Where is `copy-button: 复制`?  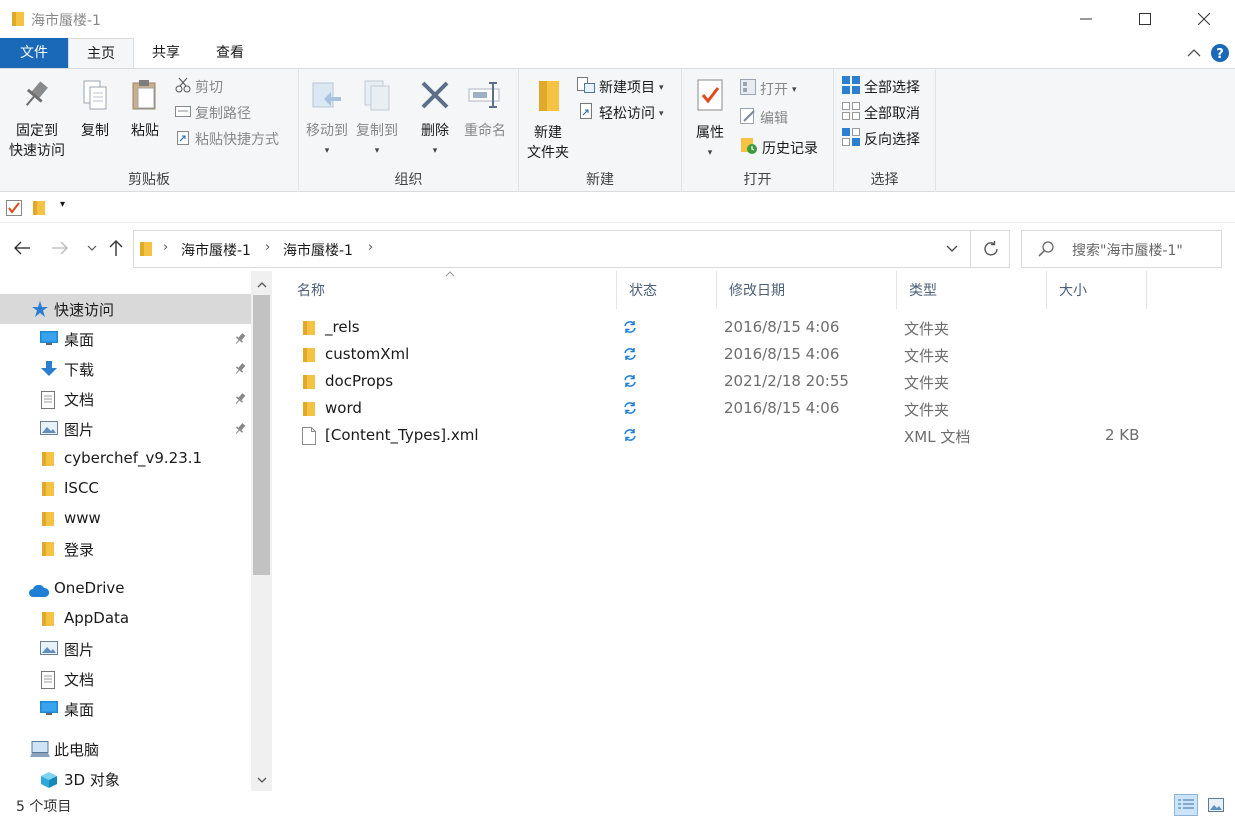
copy-button: 复制 is located at coordinates (95, 110).